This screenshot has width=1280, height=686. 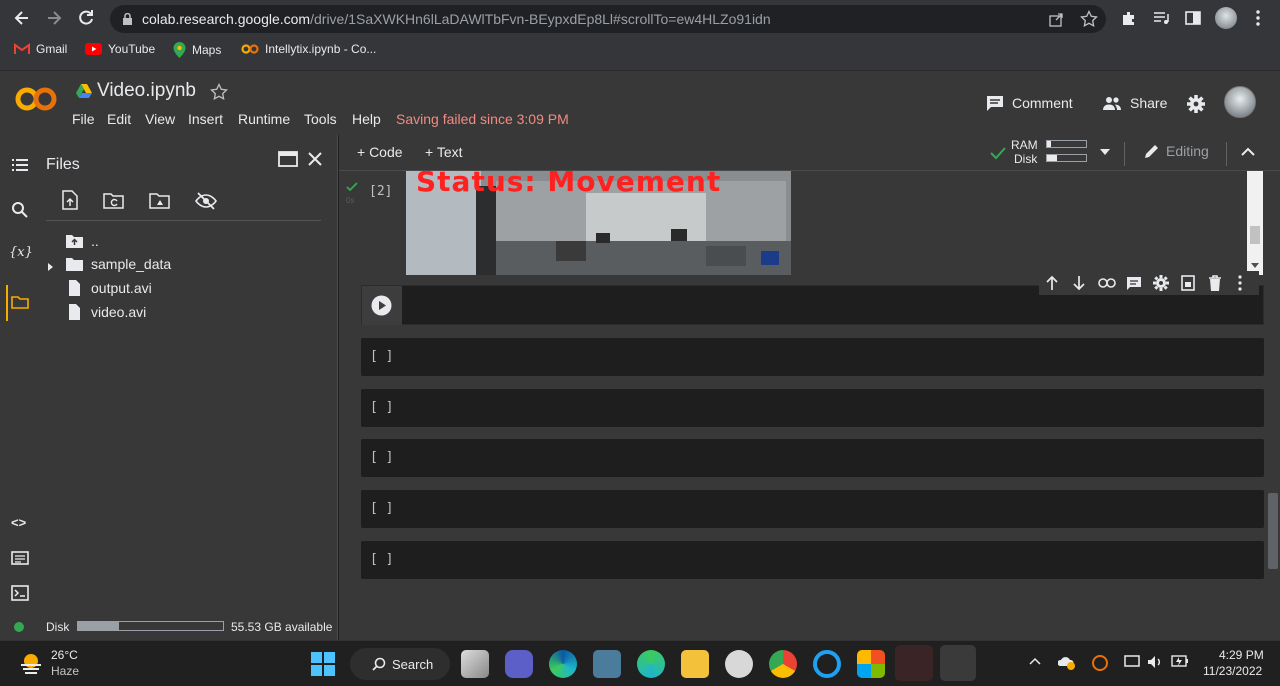 What do you see at coordinates (1155, 662) in the screenshot?
I see `volume-icon` at bounding box center [1155, 662].